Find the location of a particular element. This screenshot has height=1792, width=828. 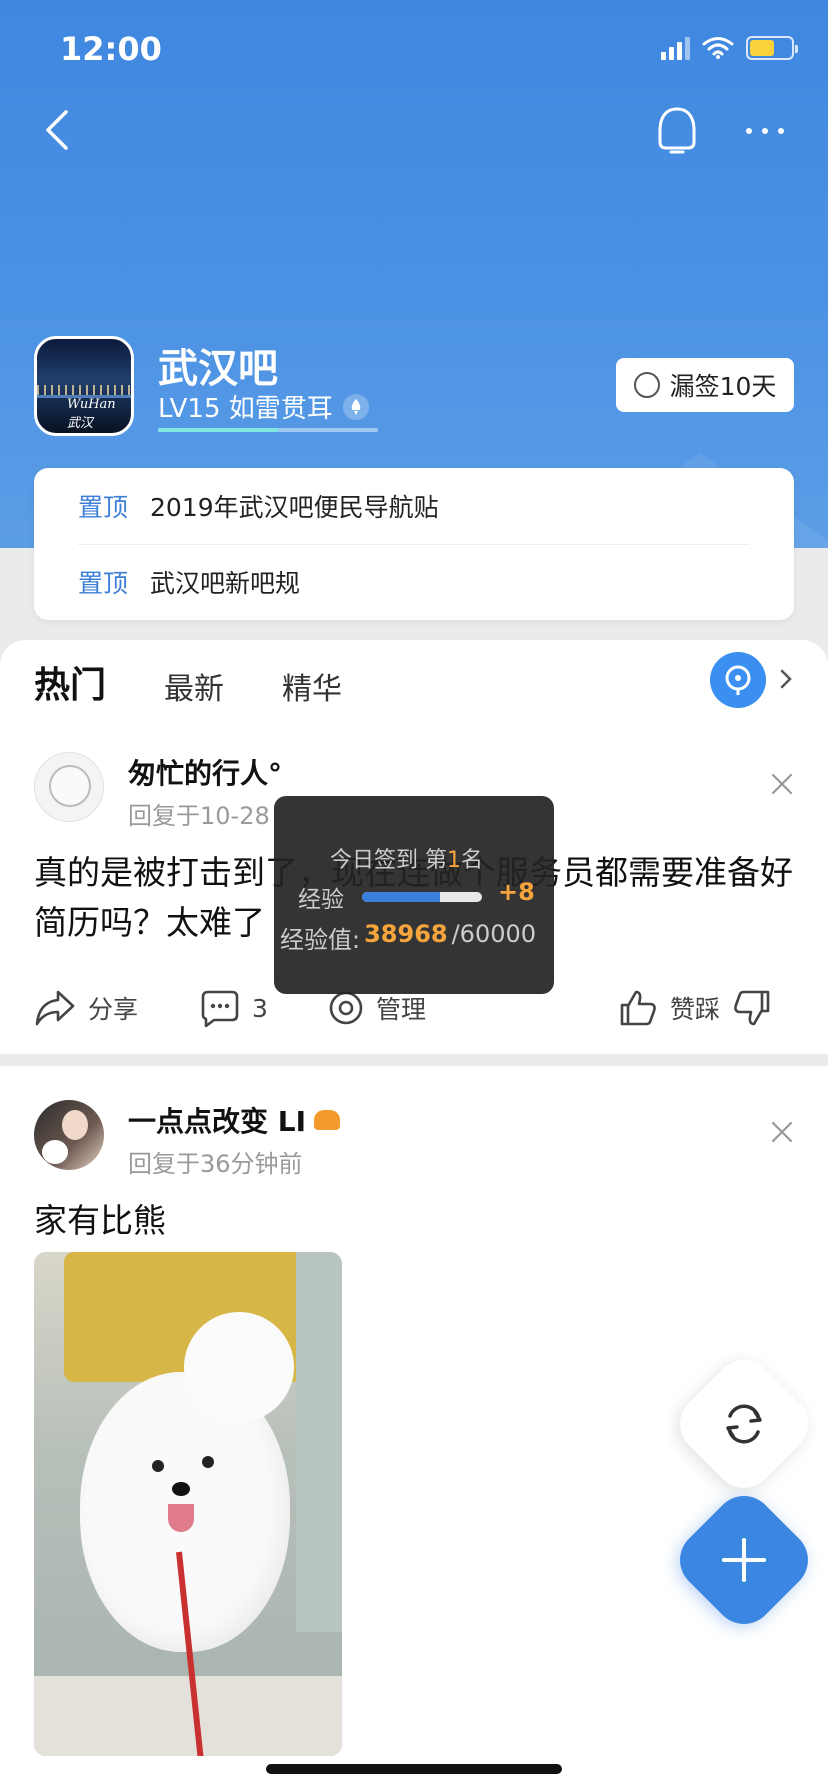

thumbs-up-icon is located at coordinates (638, 1008).